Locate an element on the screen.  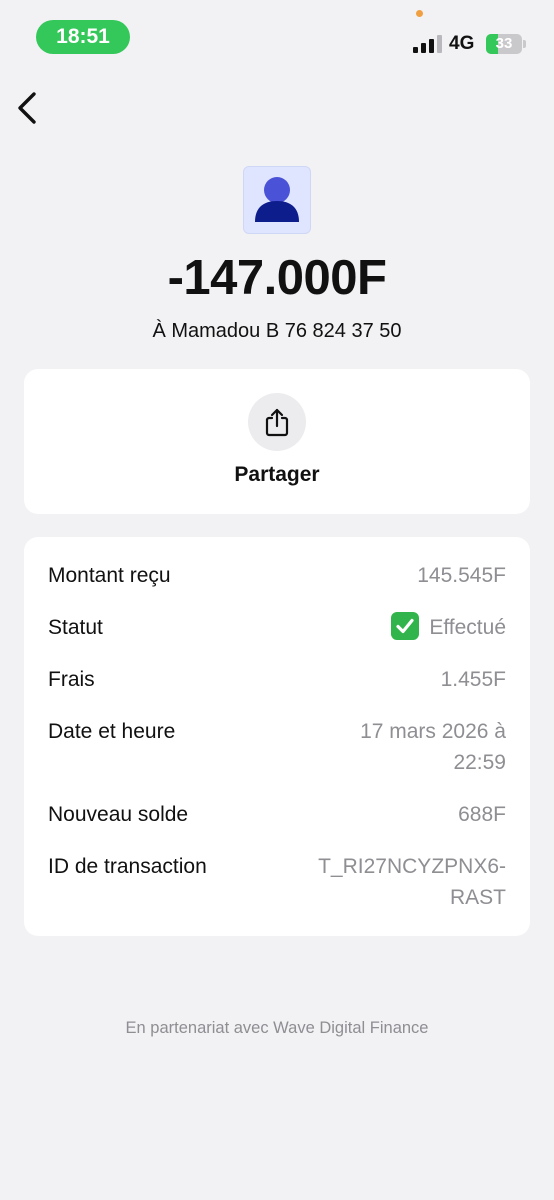
status-time-text: 18:51 is located at coordinates (83, 36).